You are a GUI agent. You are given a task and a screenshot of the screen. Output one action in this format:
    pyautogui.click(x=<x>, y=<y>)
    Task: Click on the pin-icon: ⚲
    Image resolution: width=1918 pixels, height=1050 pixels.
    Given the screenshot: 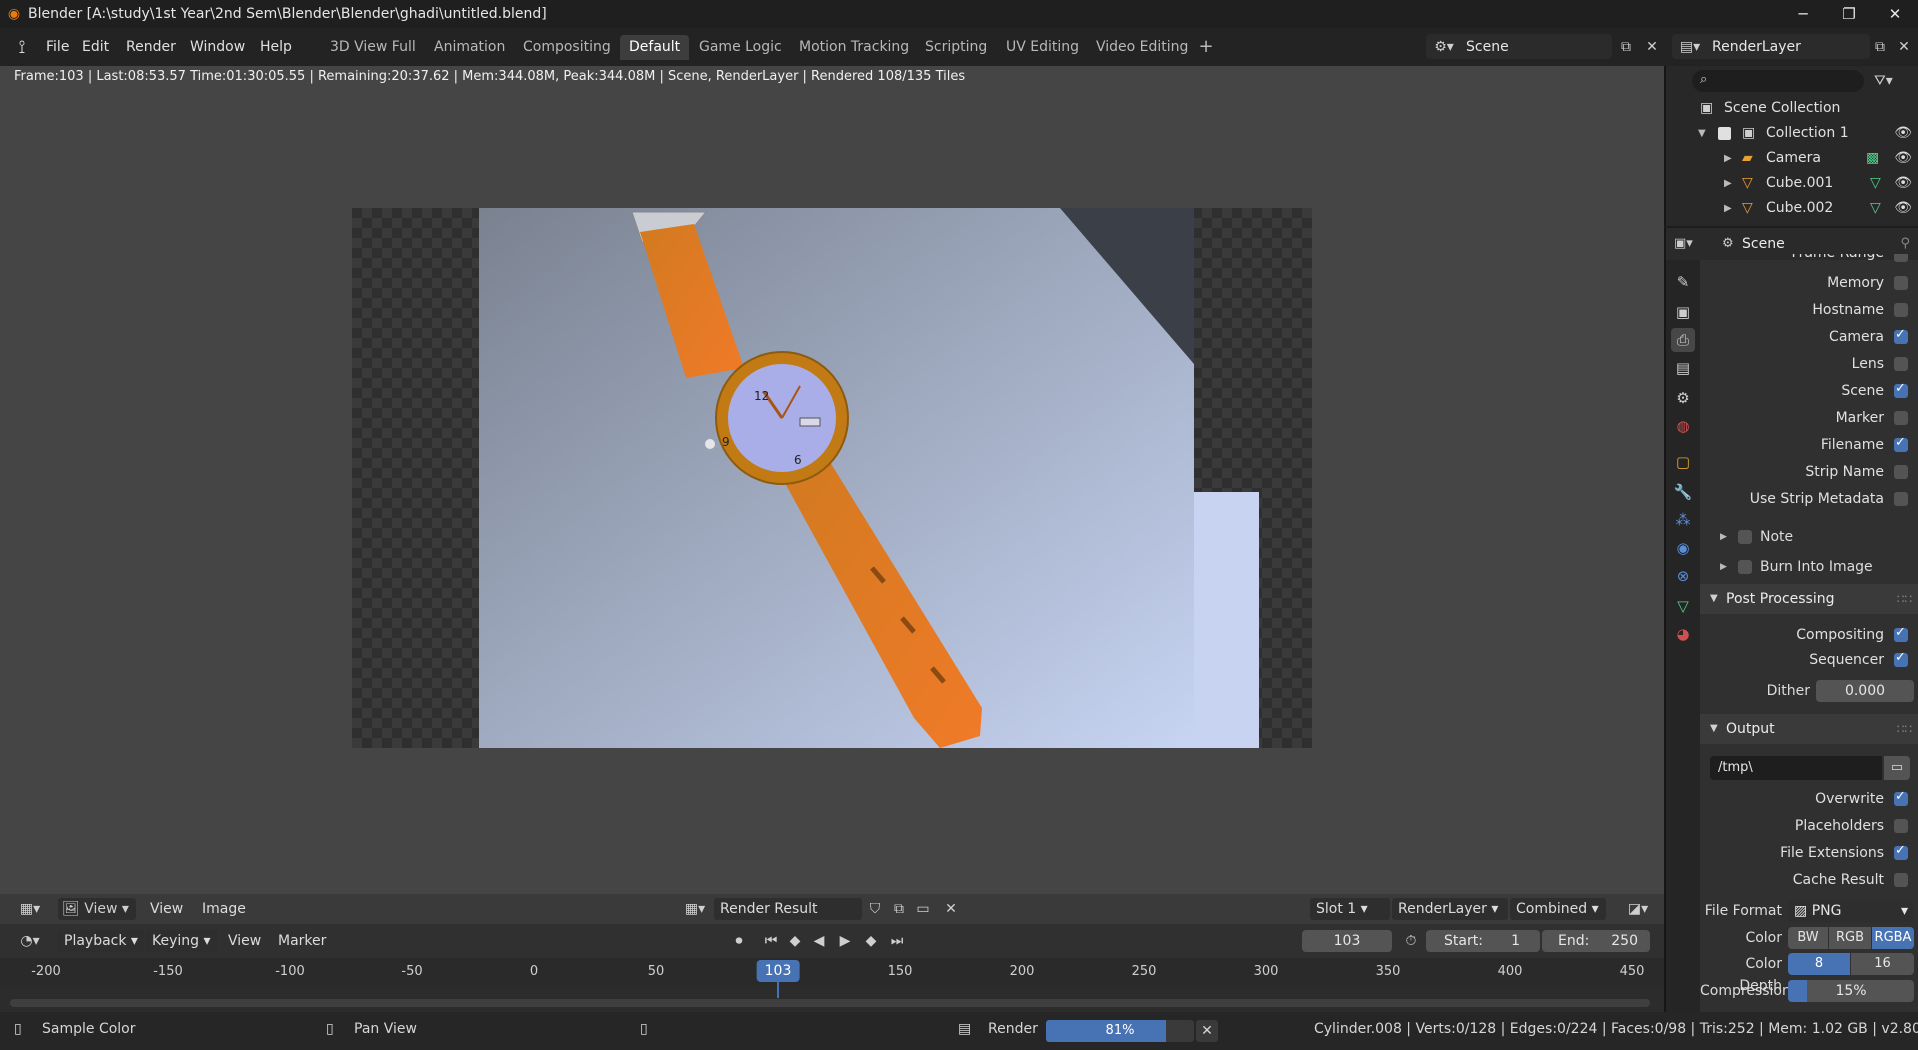 What is the action you would take?
    pyautogui.click(x=1905, y=244)
    